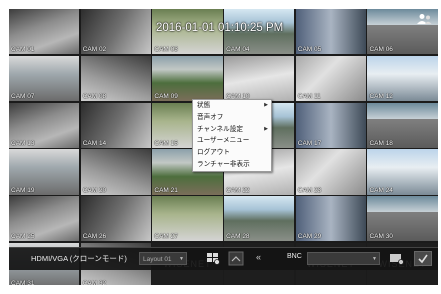 The height and width of the screenshot is (294, 441). What do you see at coordinates (115, 172) in the screenshot?
I see `camera-tile: CAM 20` at bounding box center [115, 172].